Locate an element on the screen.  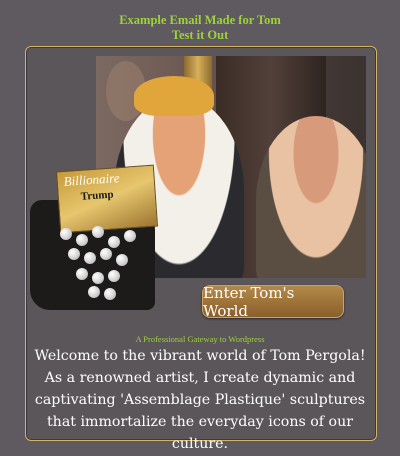
photo-hair-left is located at coordinates (174, 96).